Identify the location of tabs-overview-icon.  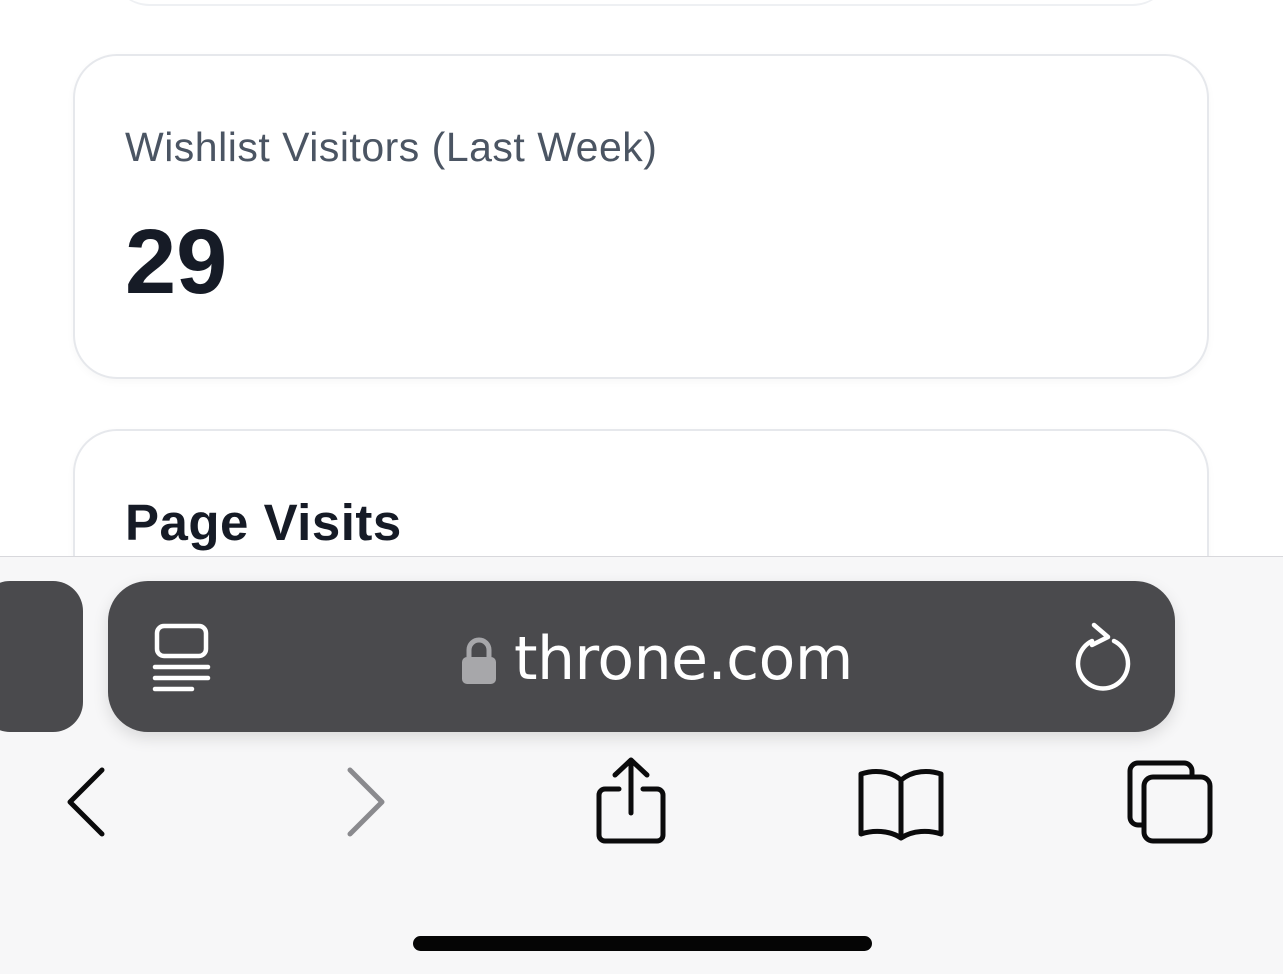
(1170, 802).